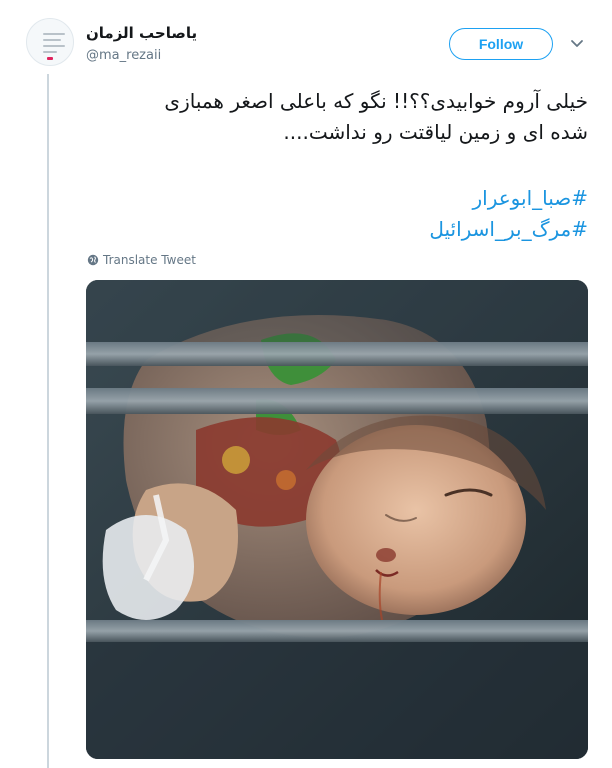  Describe the element at coordinates (501, 44) in the screenshot. I see `follow-button: Follow` at that location.